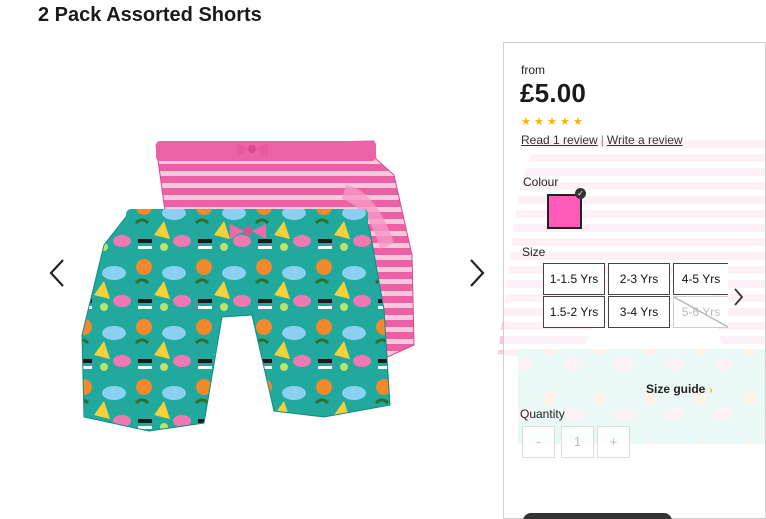 This screenshot has height=519, width=766. I want to click on product-title: 2 Pack Assorted Shorts, so click(150, 15).